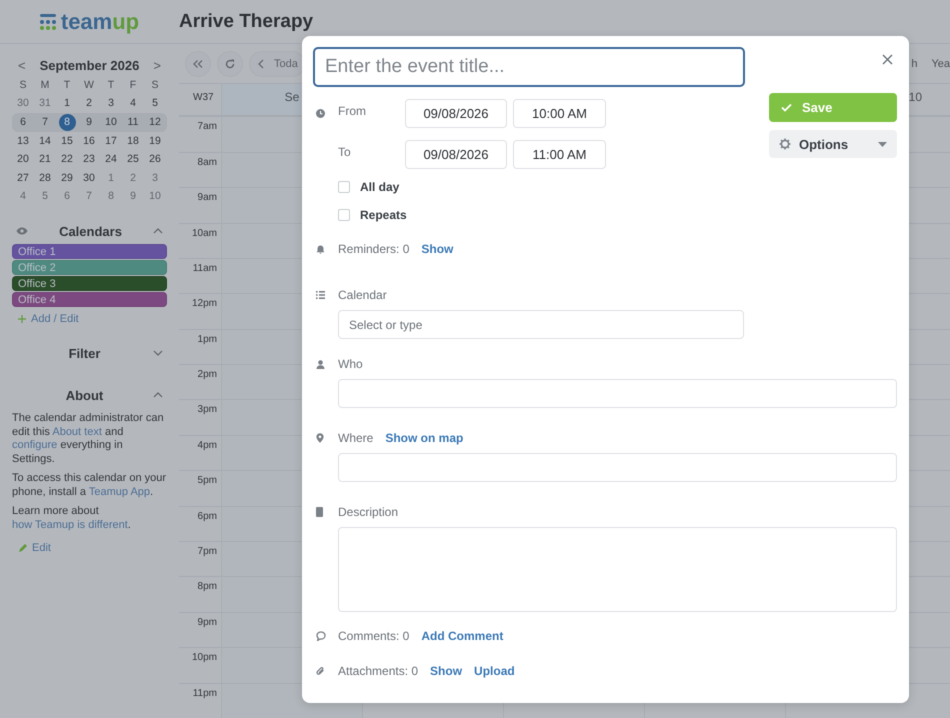  Describe the element at coordinates (90, 65) in the screenshot. I see `month-title: September 2026` at that location.